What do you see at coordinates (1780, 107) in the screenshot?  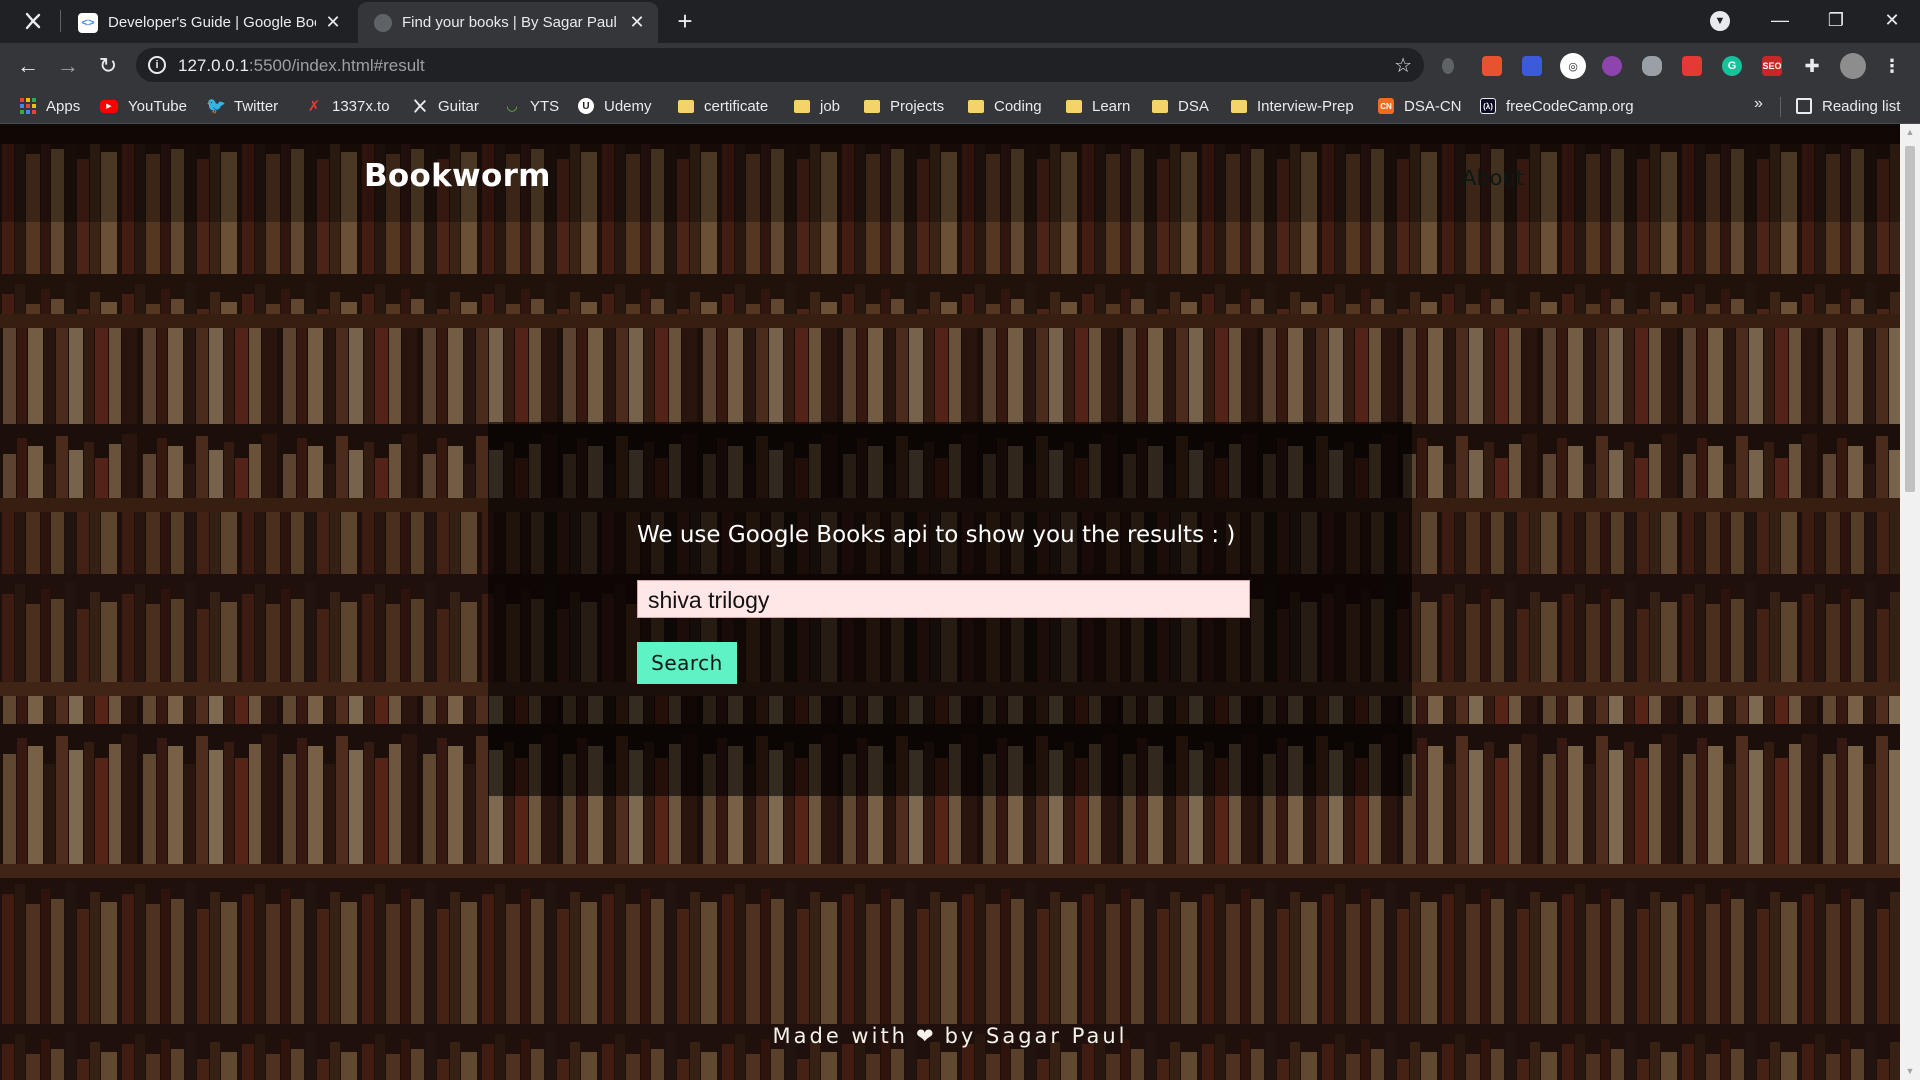 I see `bookmarks-divider` at bounding box center [1780, 107].